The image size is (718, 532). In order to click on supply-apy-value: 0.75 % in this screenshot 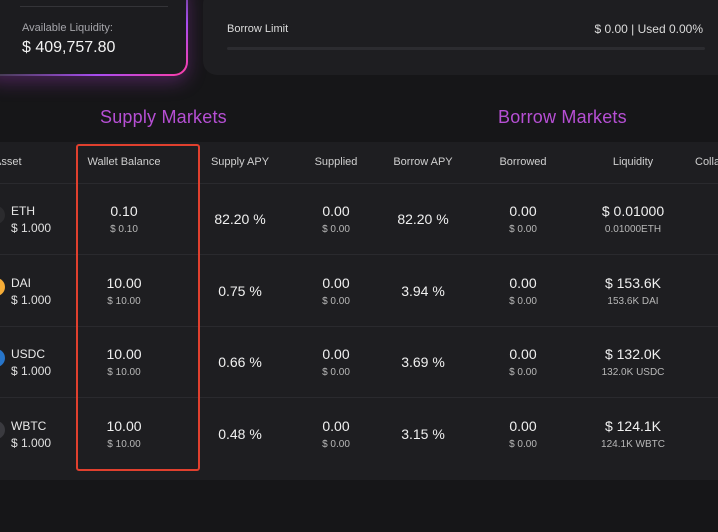, I will do `click(240, 291)`.